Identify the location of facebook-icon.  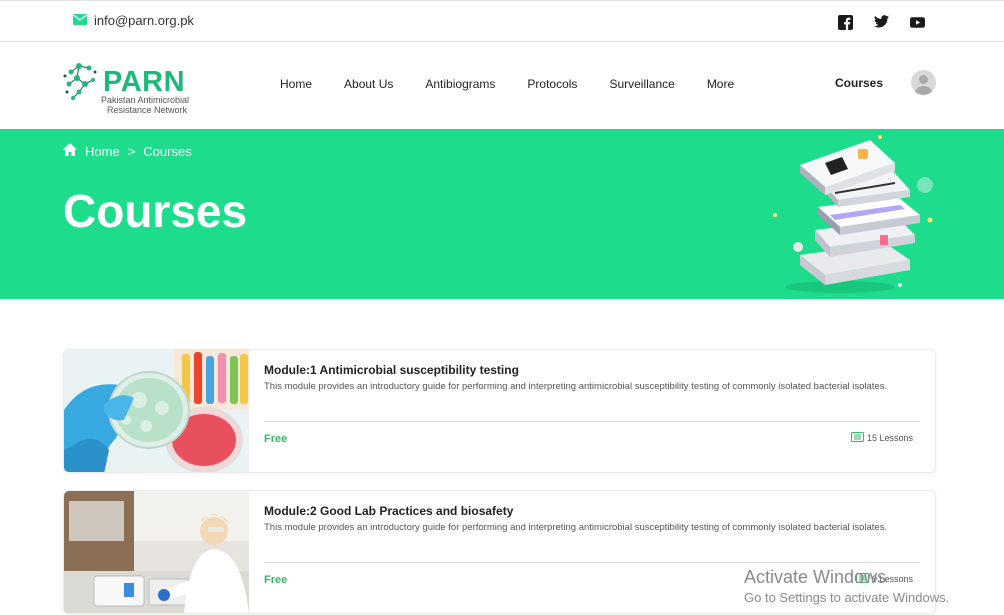
(846, 23).